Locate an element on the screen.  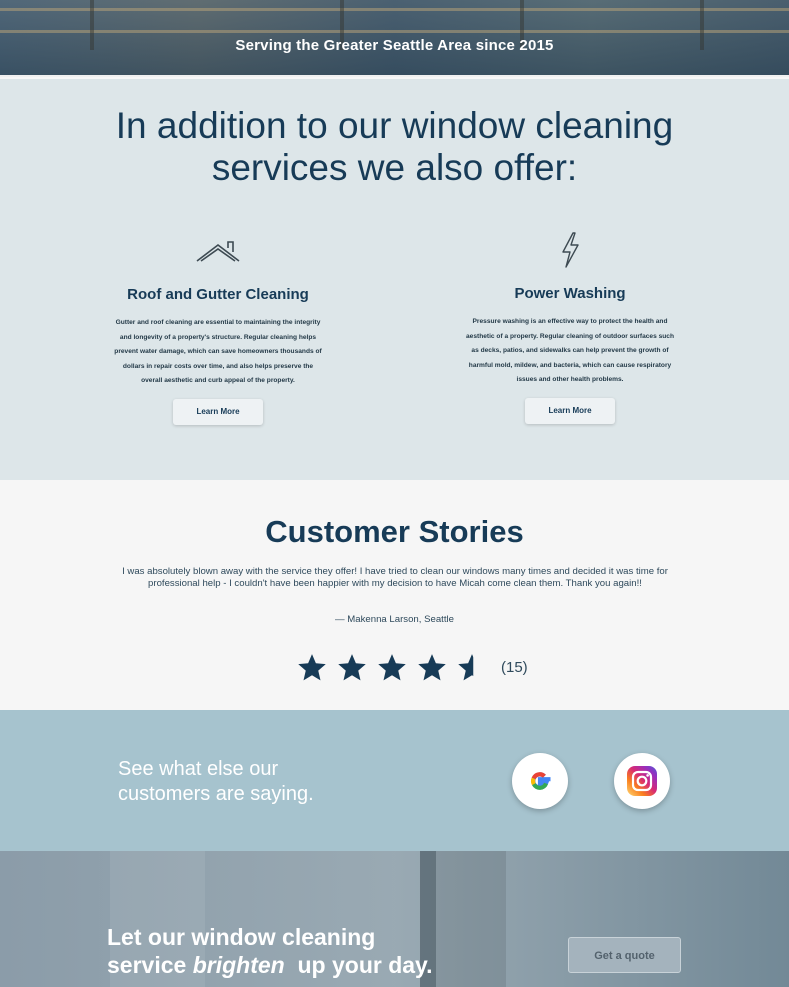
google-review-button is located at coordinates (540, 781).